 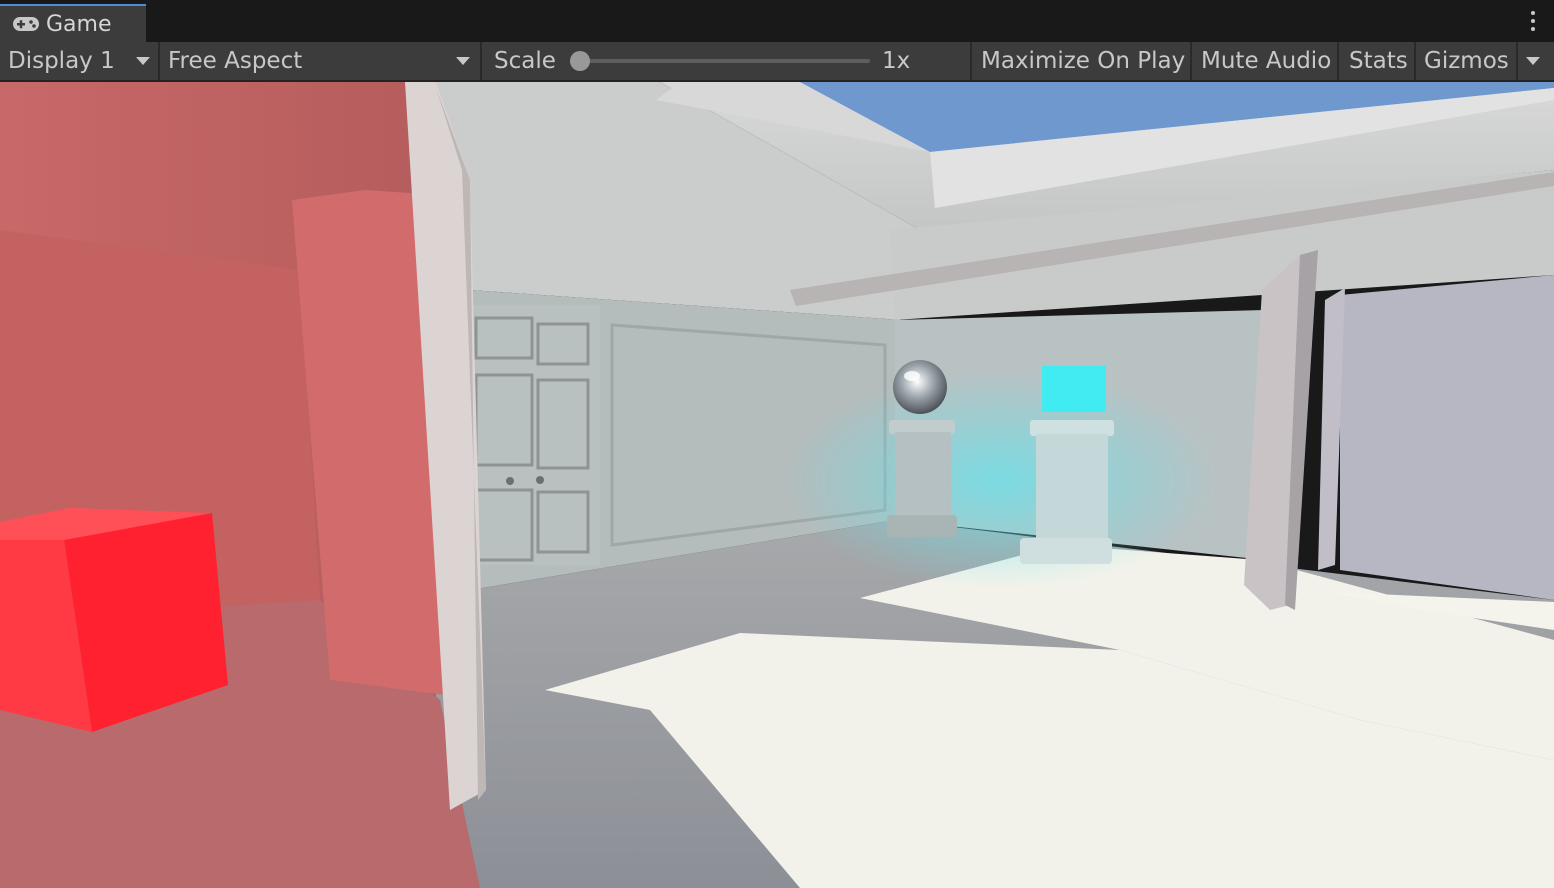 What do you see at coordinates (525, 61) in the screenshot?
I see `scale-label: Scale` at bounding box center [525, 61].